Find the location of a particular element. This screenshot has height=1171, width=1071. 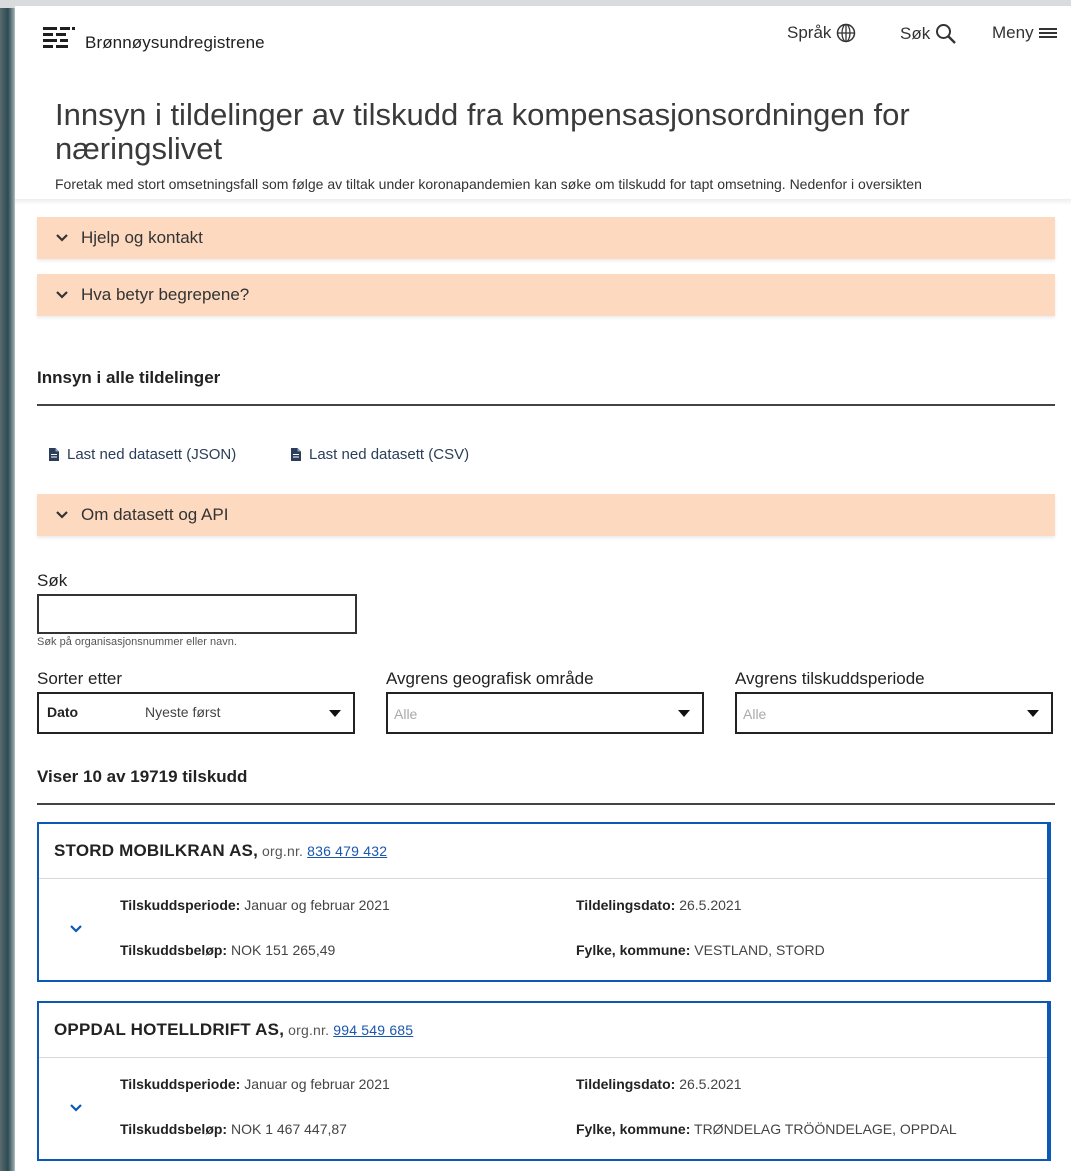

sort-field: Dato is located at coordinates (63, 712).